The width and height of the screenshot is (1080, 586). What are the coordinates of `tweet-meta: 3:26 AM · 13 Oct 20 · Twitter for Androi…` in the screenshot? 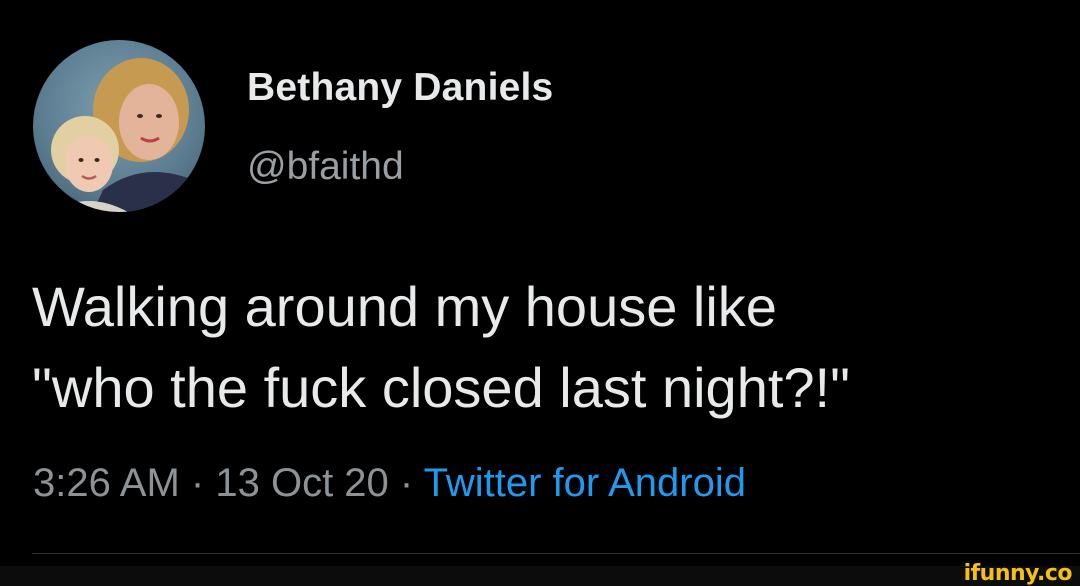 It's located at (389, 483).